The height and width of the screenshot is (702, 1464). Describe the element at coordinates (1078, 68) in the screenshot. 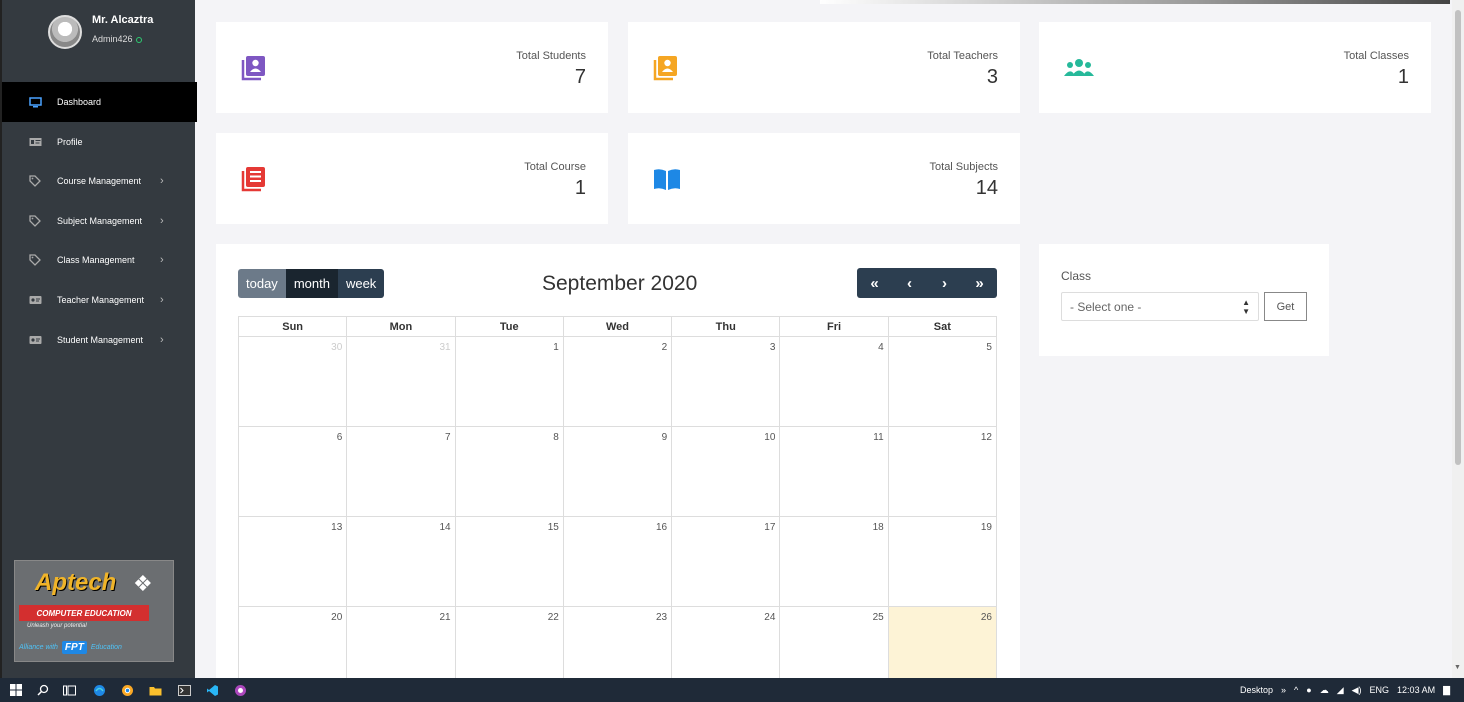

I see `users-group-icon` at that location.